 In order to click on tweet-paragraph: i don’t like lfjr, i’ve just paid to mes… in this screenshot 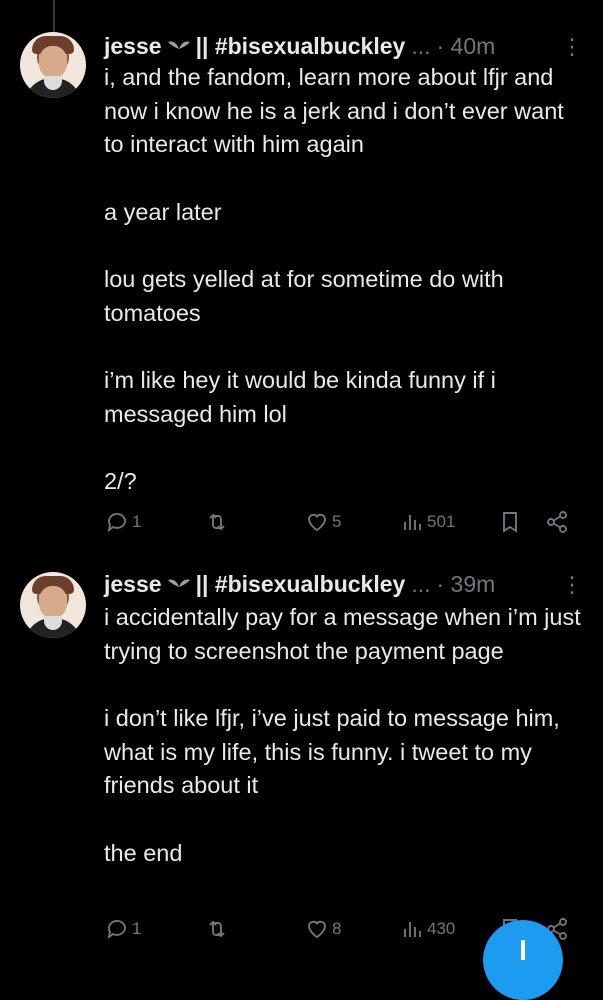, I will do `click(332, 751)`.